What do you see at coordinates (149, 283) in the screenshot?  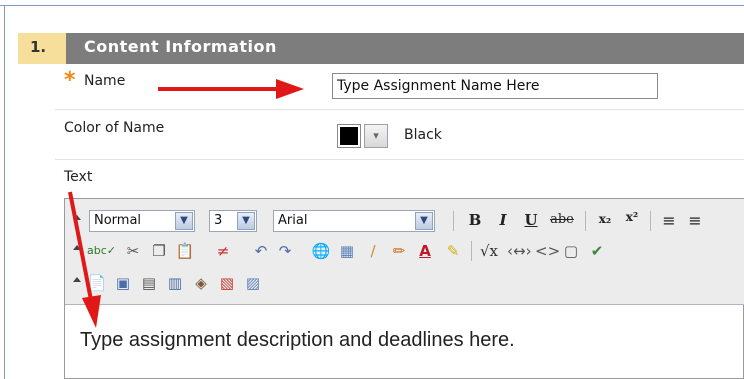 I see `insert-media-icon: ▤` at bounding box center [149, 283].